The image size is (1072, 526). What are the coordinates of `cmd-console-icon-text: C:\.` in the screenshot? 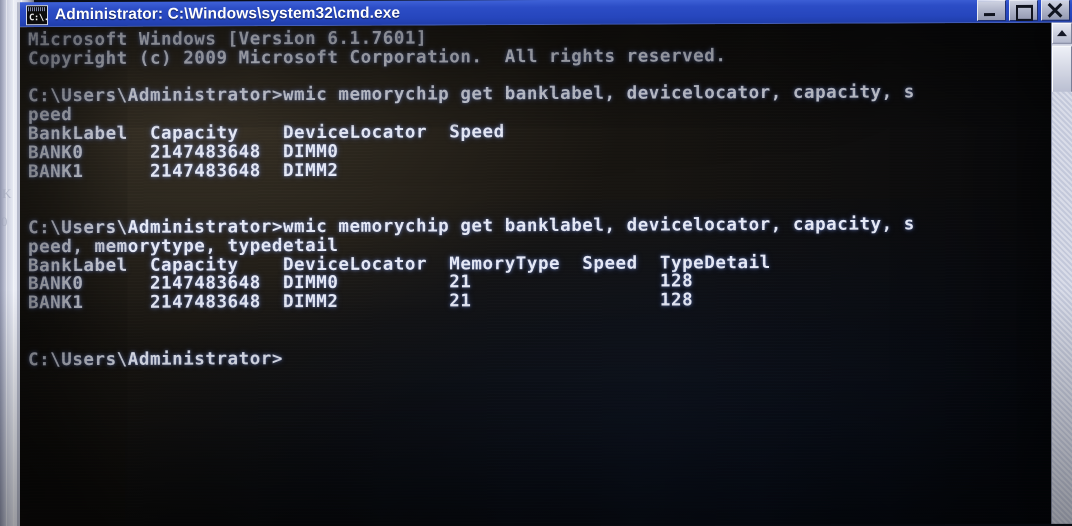 It's located at (39, 17).